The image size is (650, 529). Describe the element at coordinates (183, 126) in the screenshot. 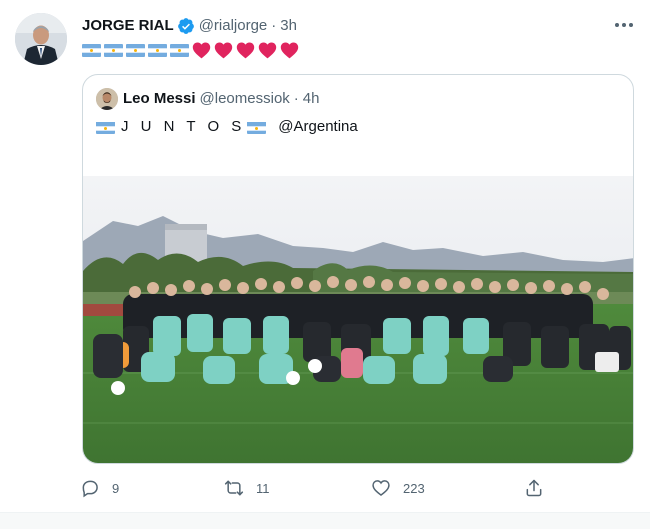

I see `quoted-text-word: J U N T O S` at that location.